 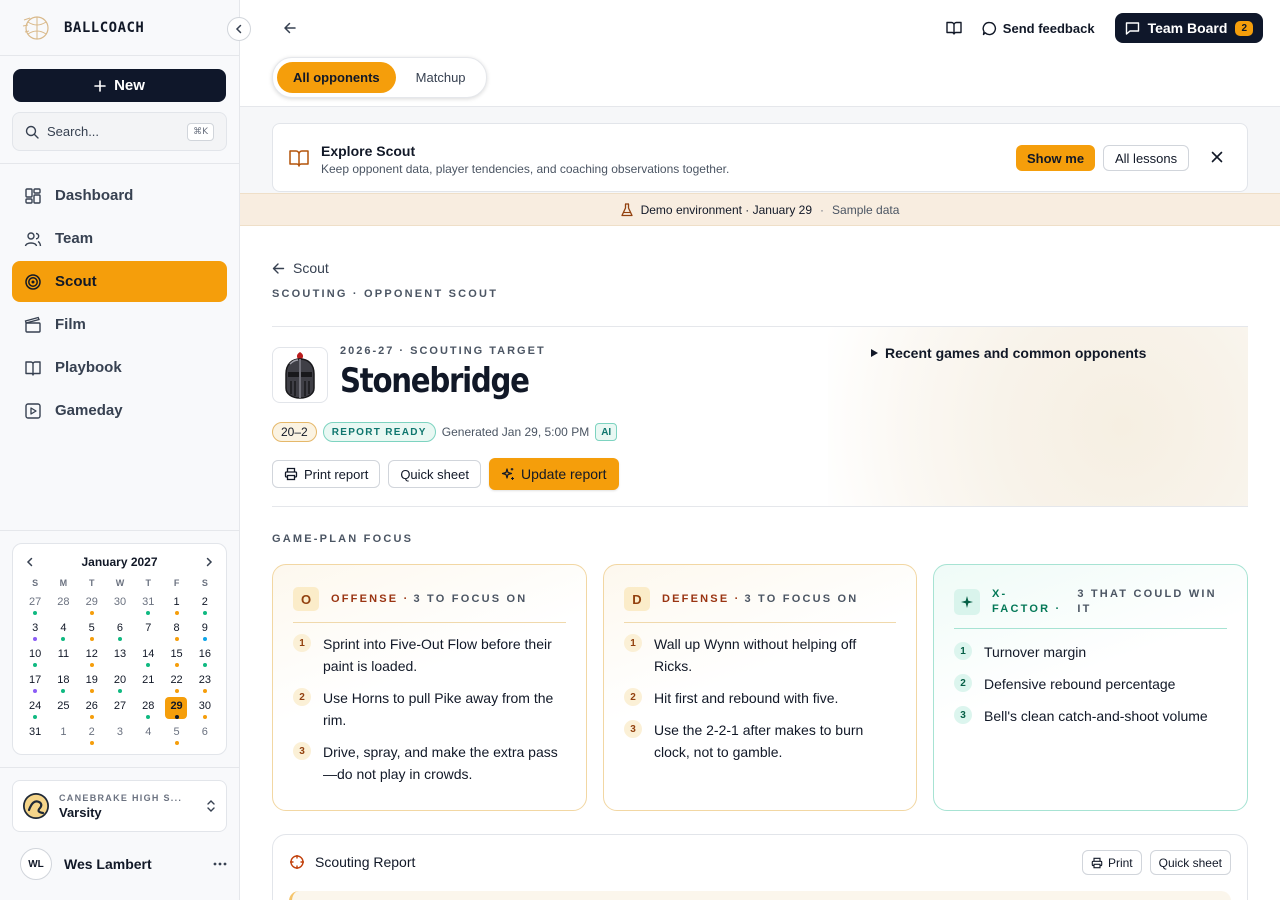 What do you see at coordinates (326, 474) in the screenshot?
I see `print-report-button: Print report` at bounding box center [326, 474].